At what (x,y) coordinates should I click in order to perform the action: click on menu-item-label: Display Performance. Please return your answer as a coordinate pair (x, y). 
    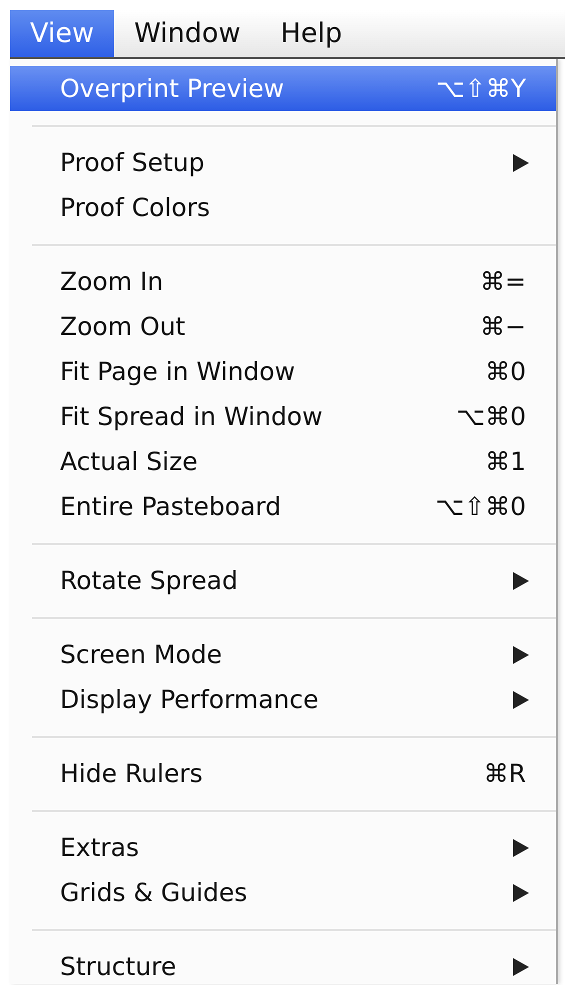
    Looking at the image, I should click on (190, 699).